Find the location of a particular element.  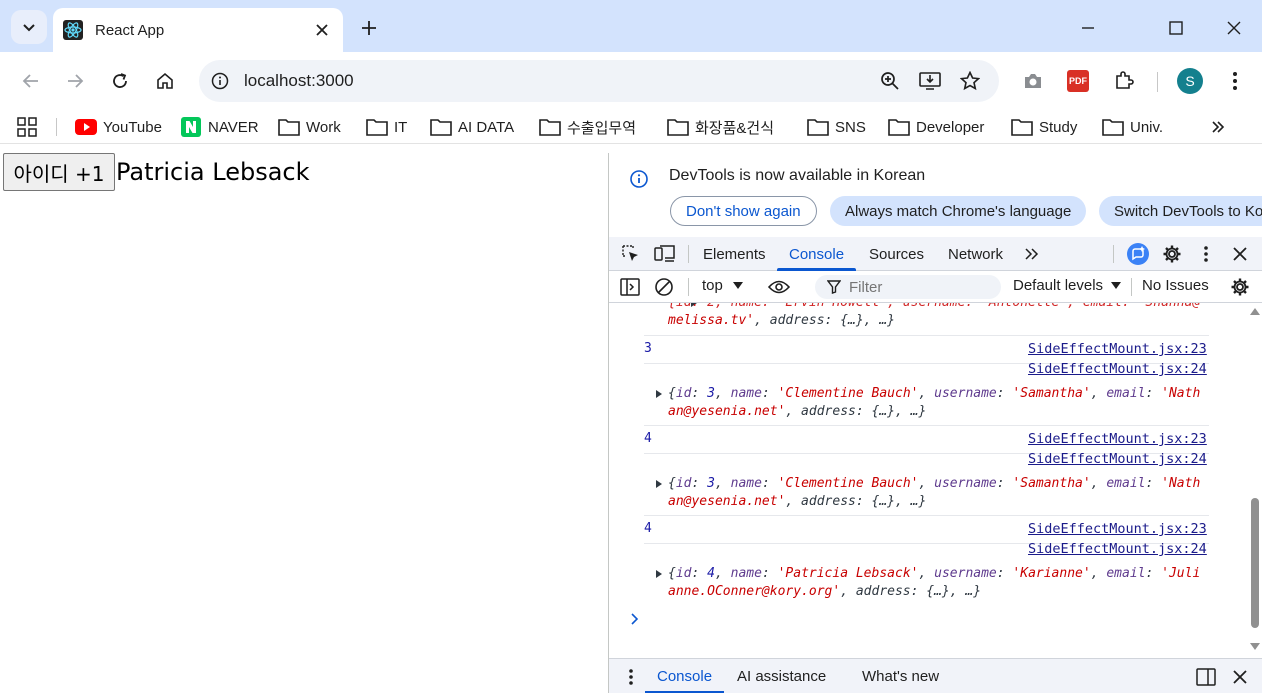

tab-console: Console is located at coordinates (816, 254).